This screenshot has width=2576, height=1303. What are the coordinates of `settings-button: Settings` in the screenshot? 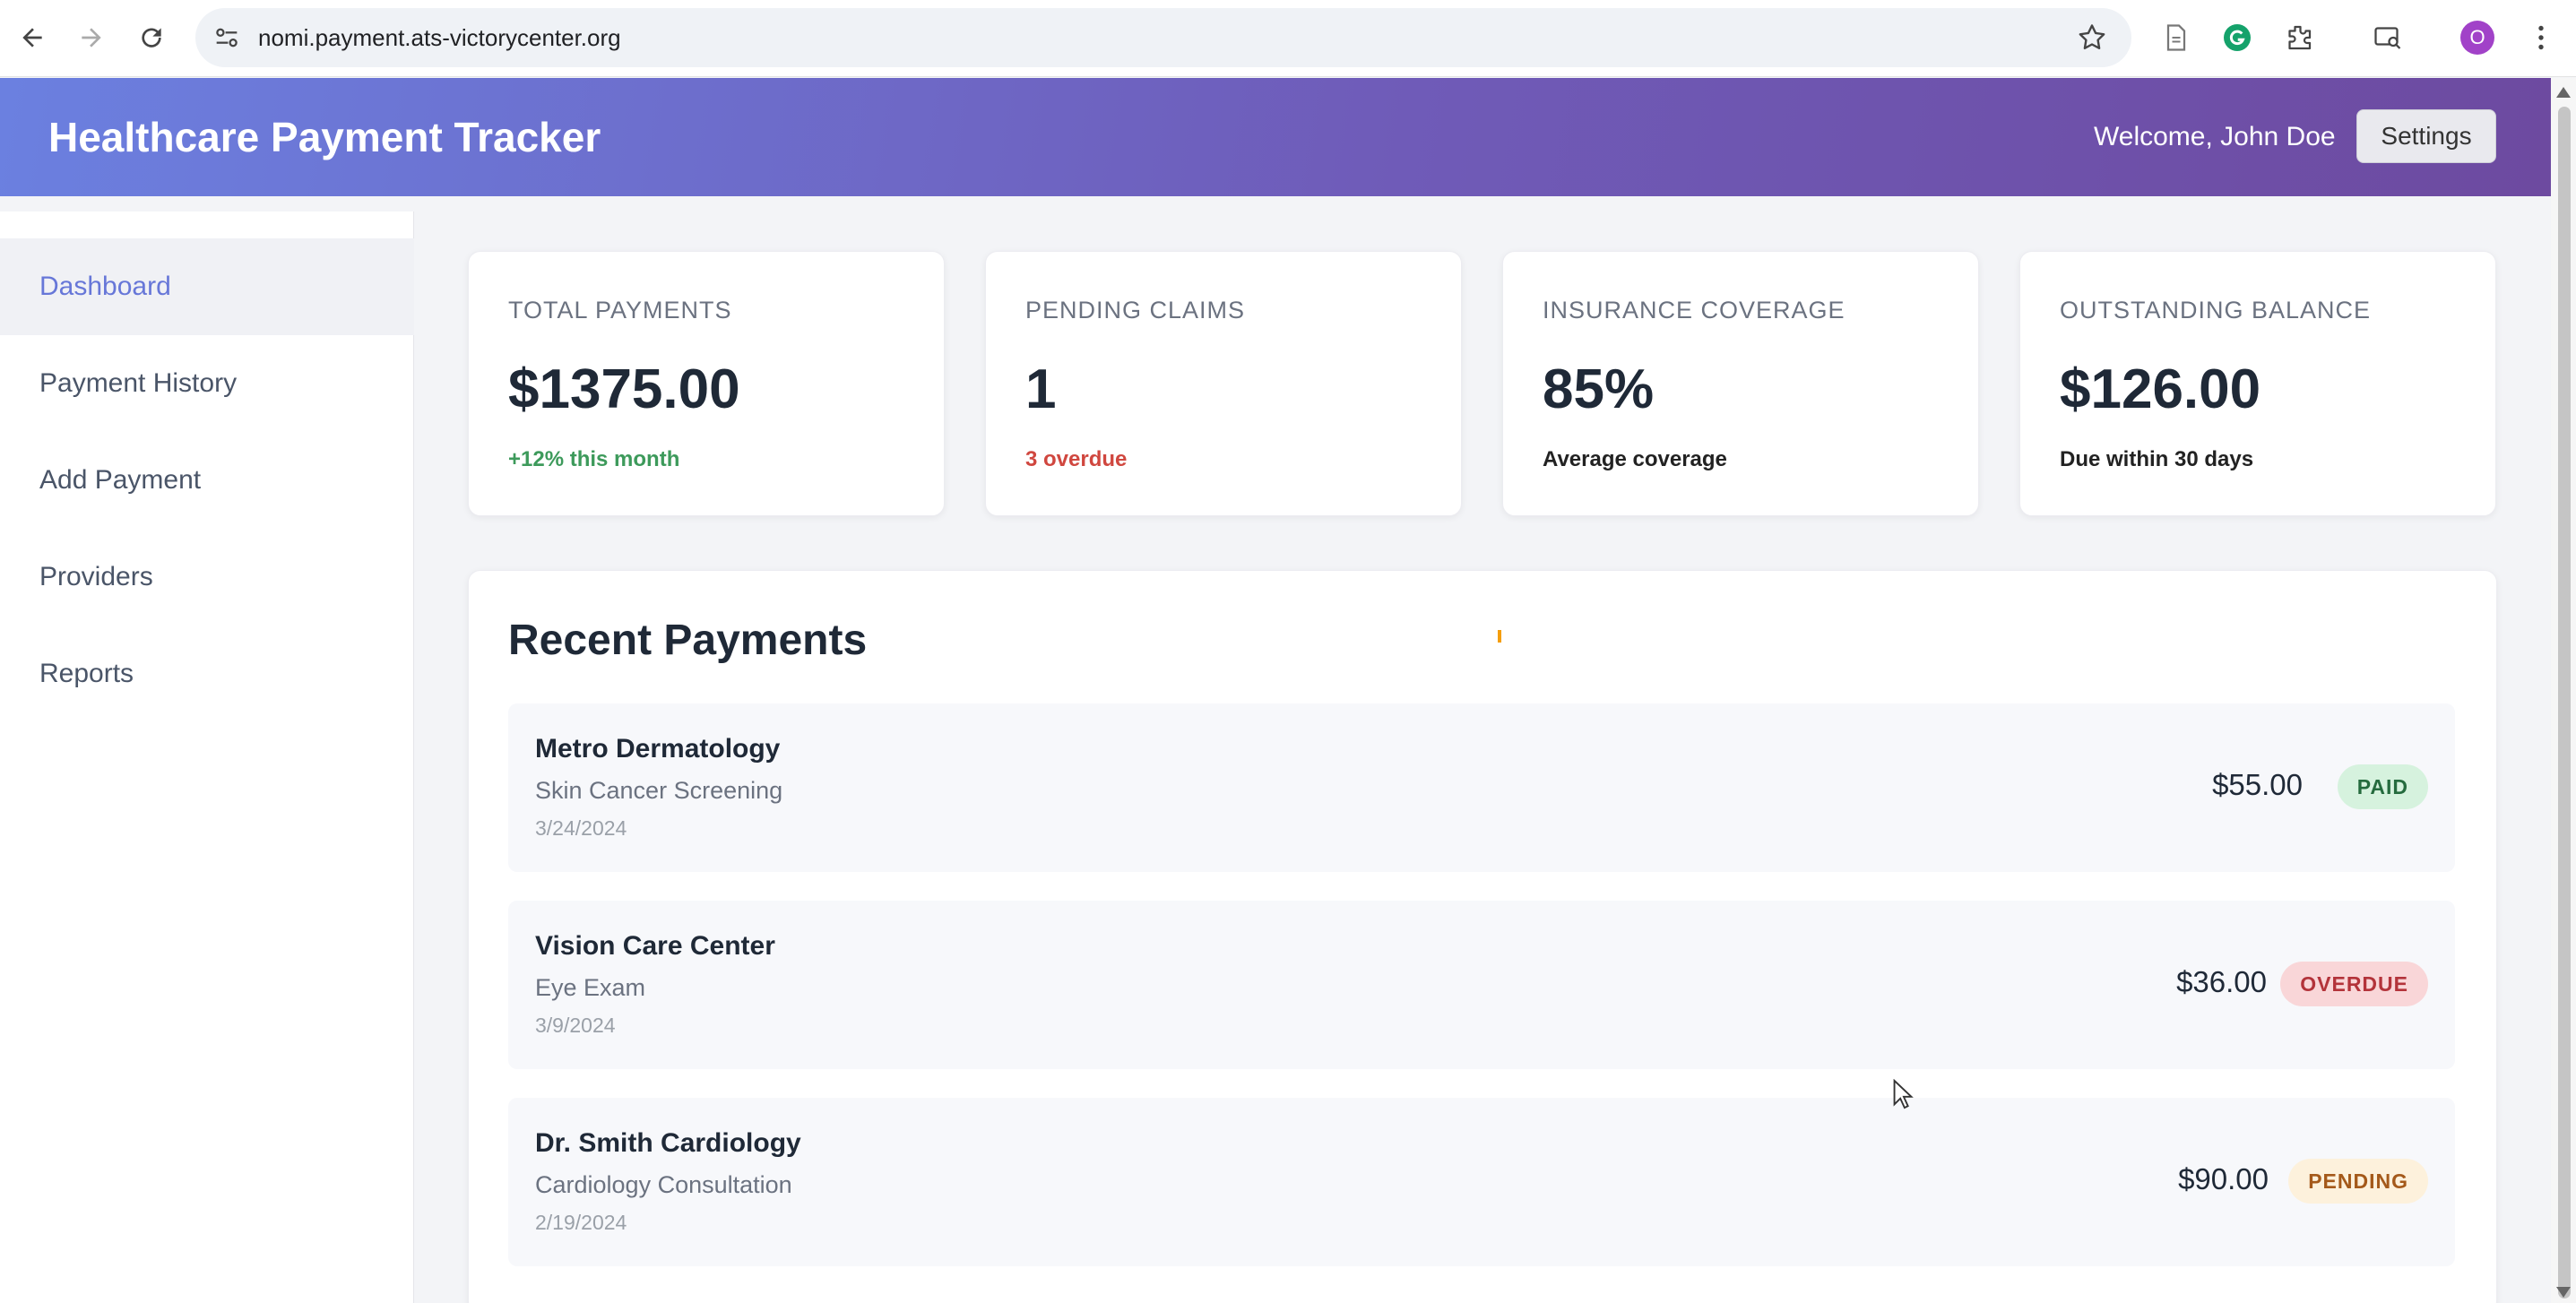 It's located at (2426, 136).